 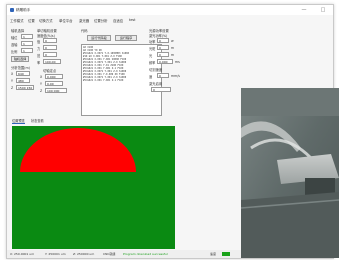 I want to click on cut-point-title: 切轴定点, so click(x=50, y=71).